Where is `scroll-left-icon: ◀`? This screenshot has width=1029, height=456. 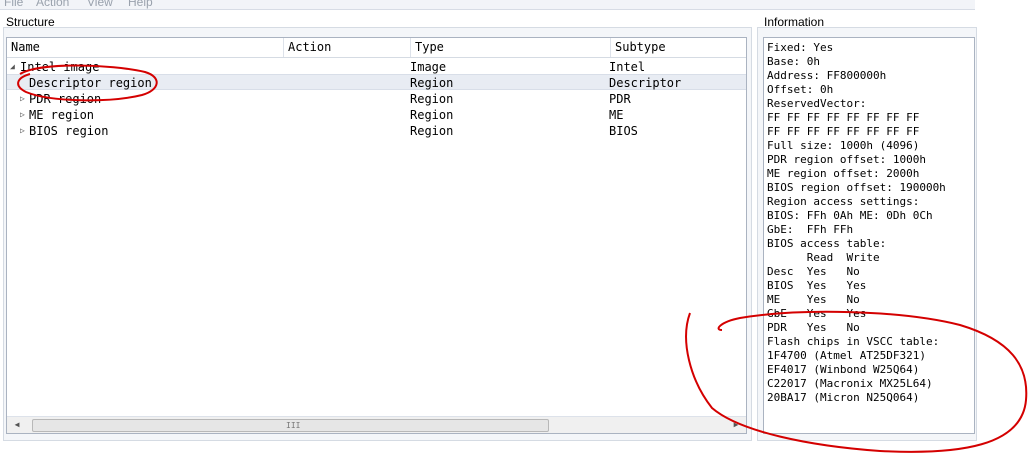 scroll-left-icon: ◀ is located at coordinates (17, 425).